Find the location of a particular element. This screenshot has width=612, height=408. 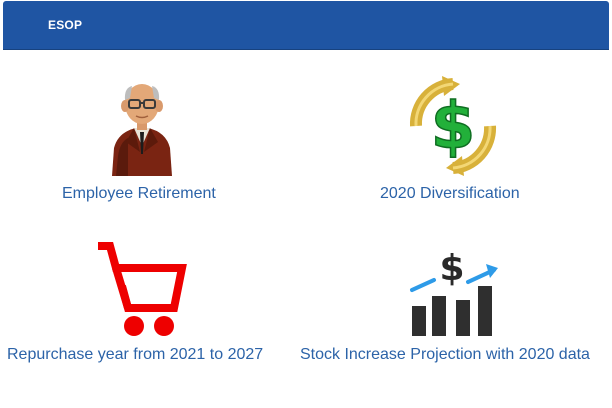

diversification-tile: $ 2020 Diversification is located at coordinates (465, 140).